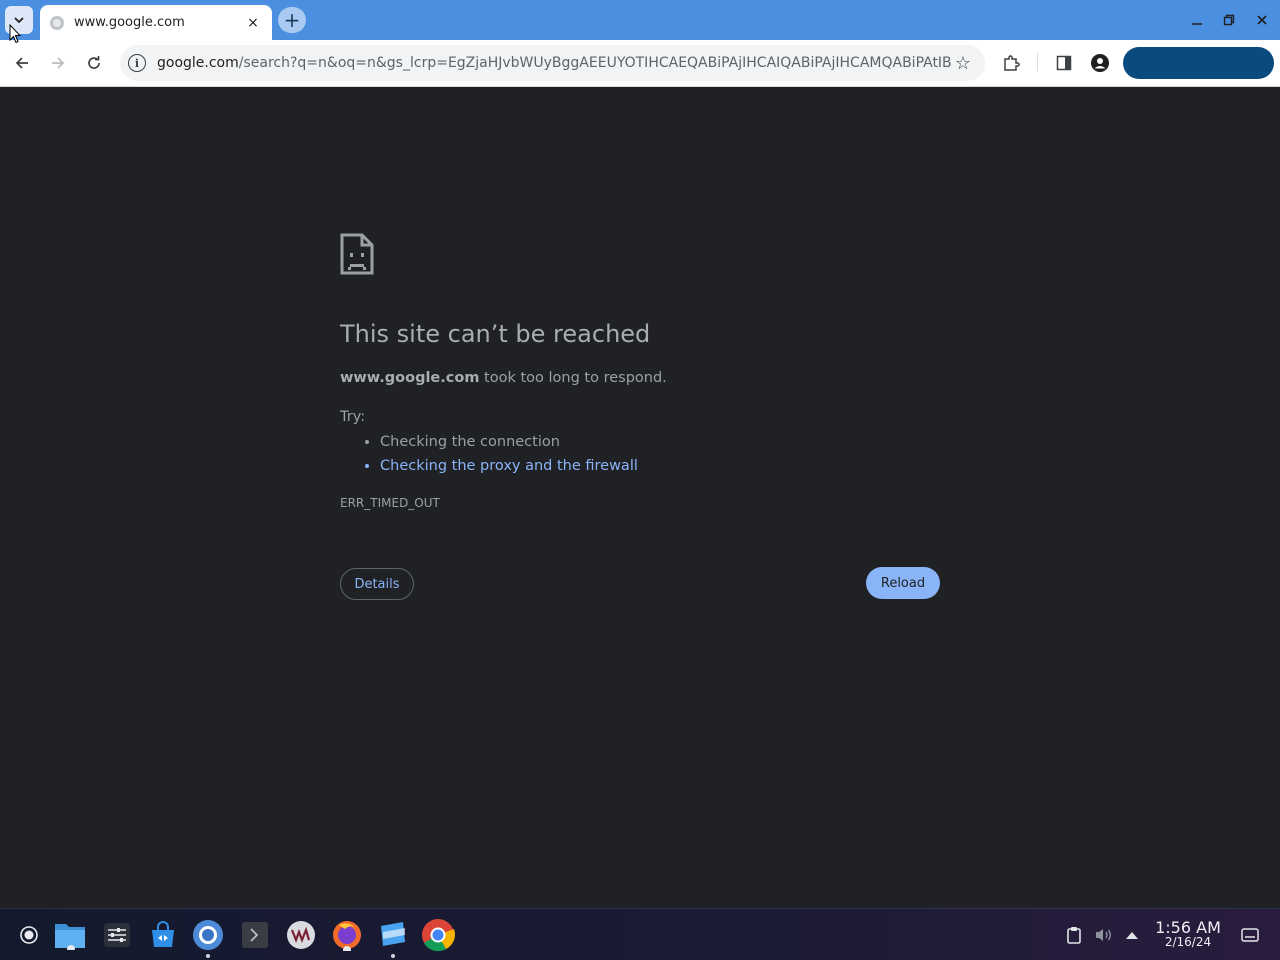  I want to click on suggestion-check-proxy-link: Checking the proxy and the firewall, so click(509, 468).